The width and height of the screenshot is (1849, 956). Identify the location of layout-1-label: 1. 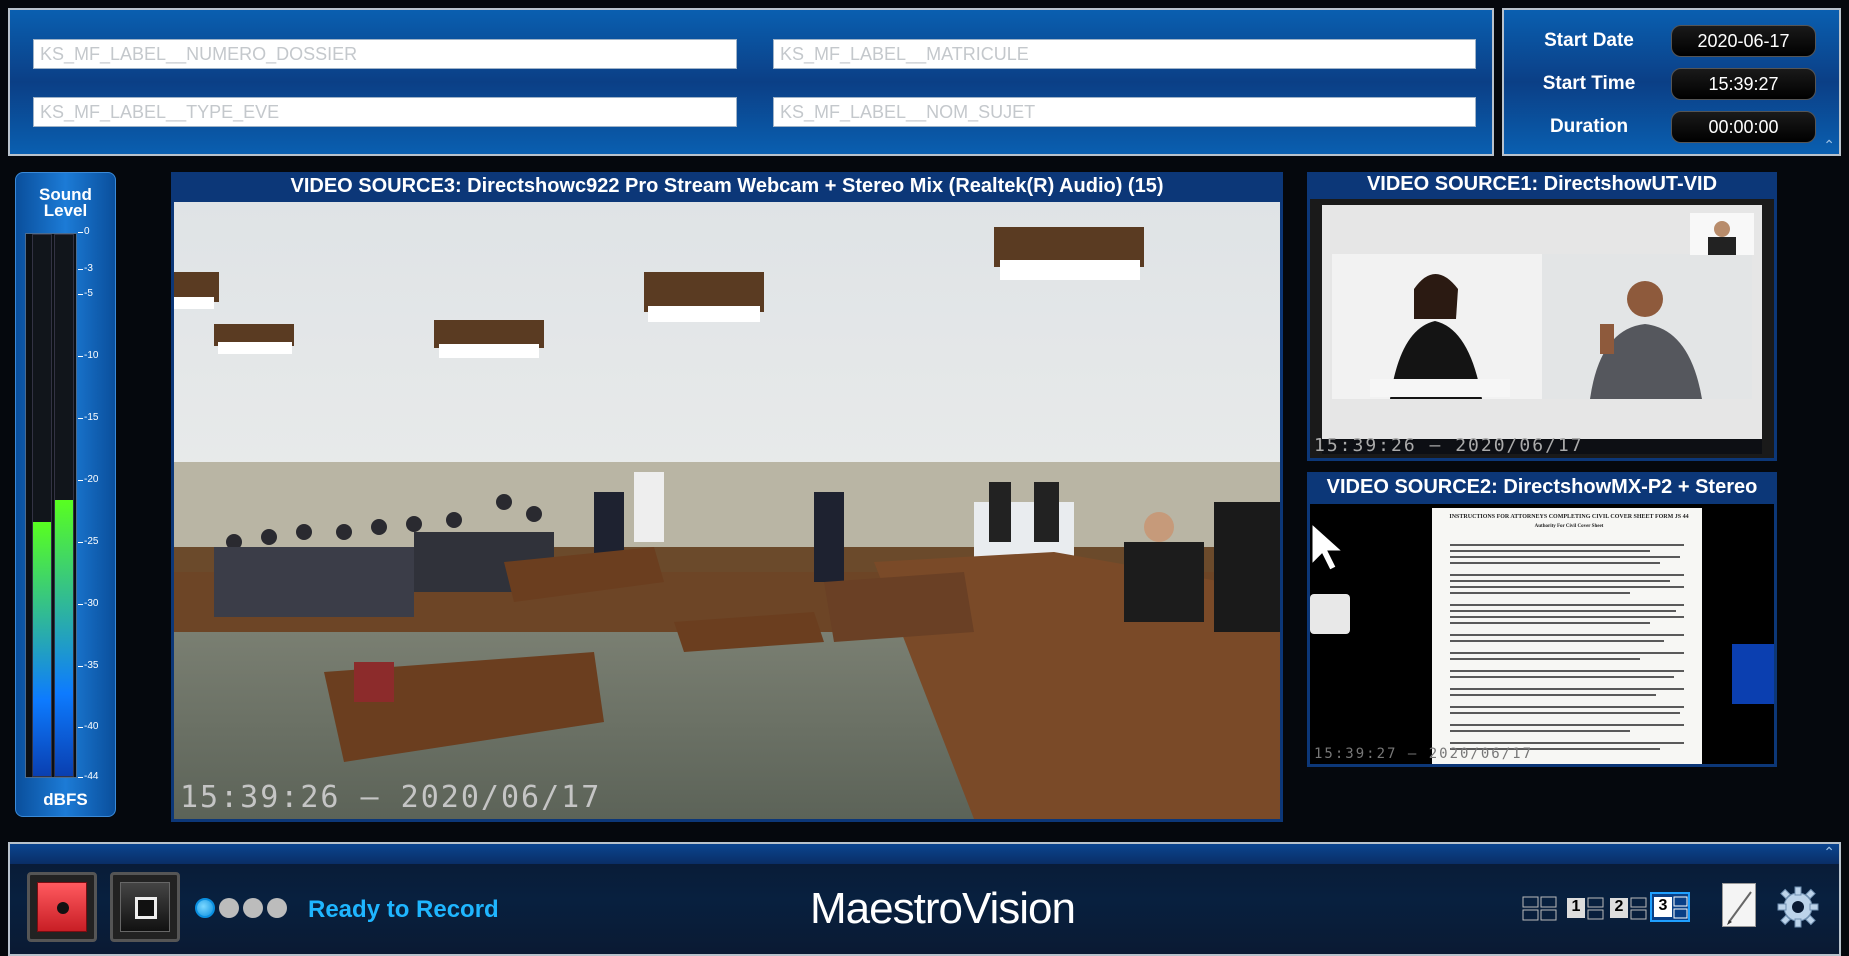
(1576, 908).